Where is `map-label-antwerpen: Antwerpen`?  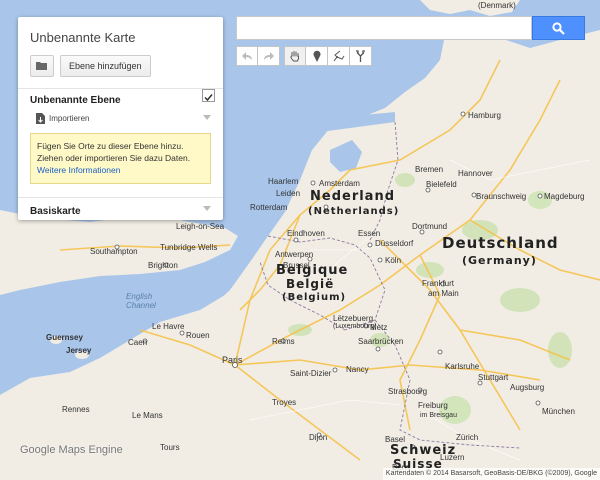
map-label-antwerpen: Antwerpen is located at coordinates (294, 254).